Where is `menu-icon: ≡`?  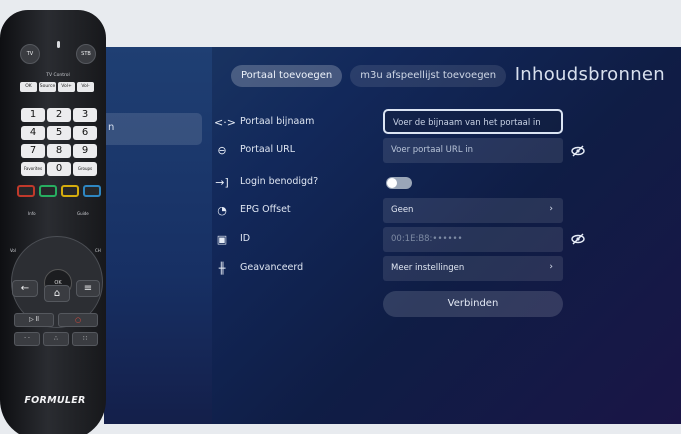 menu-icon: ≡ is located at coordinates (88, 288).